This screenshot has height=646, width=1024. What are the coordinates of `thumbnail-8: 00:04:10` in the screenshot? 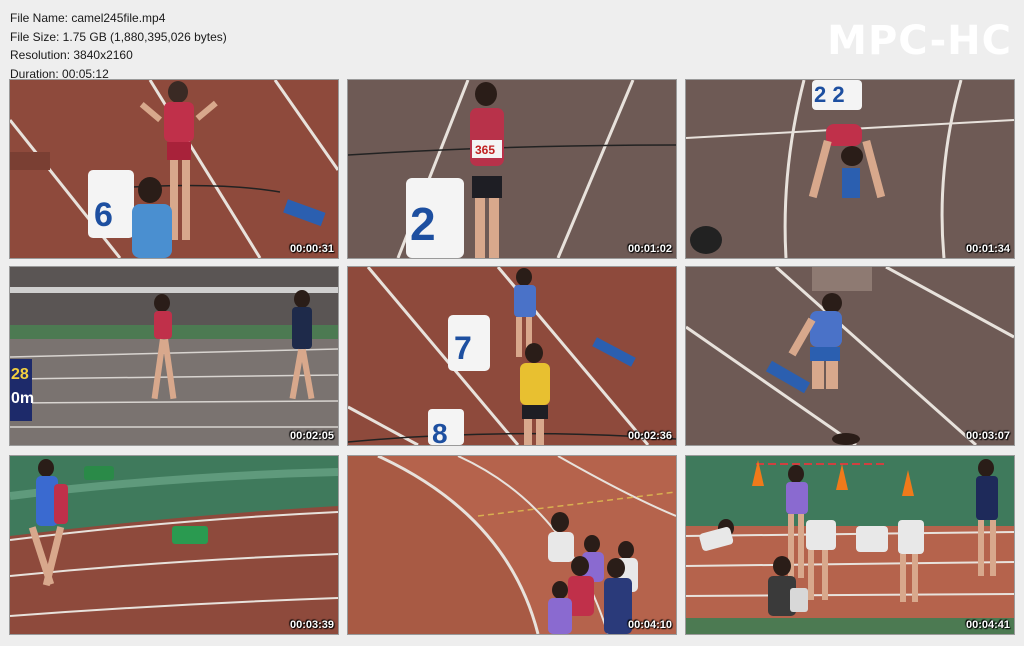 It's located at (512, 545).